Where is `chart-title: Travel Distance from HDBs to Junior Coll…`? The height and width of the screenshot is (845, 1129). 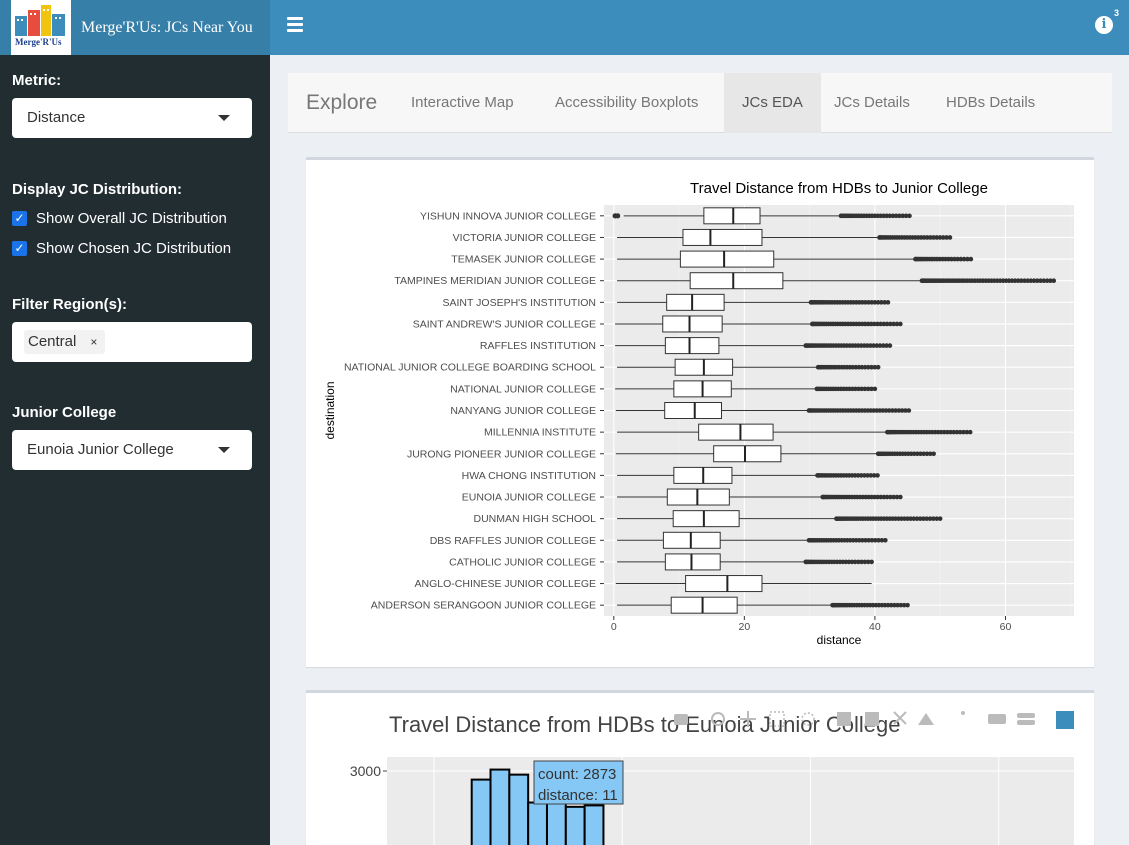
chart-title: Travel Distance from HDBs to Junior Coll… is located at coordinates (839, 188).